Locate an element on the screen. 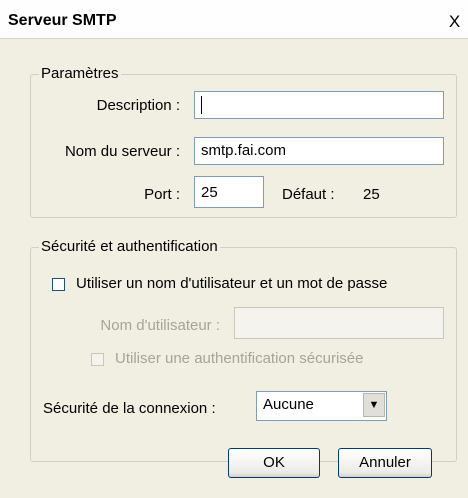 The width and height of the screenshot is (468, 498). window-title: Serveur SMTP is located at coordinates (62, 20).